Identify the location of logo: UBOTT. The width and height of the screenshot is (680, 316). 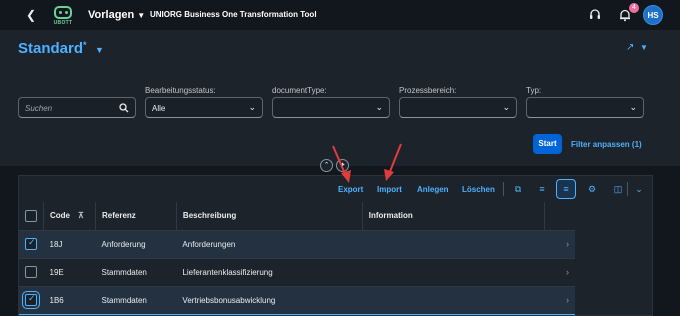
(63, 16).